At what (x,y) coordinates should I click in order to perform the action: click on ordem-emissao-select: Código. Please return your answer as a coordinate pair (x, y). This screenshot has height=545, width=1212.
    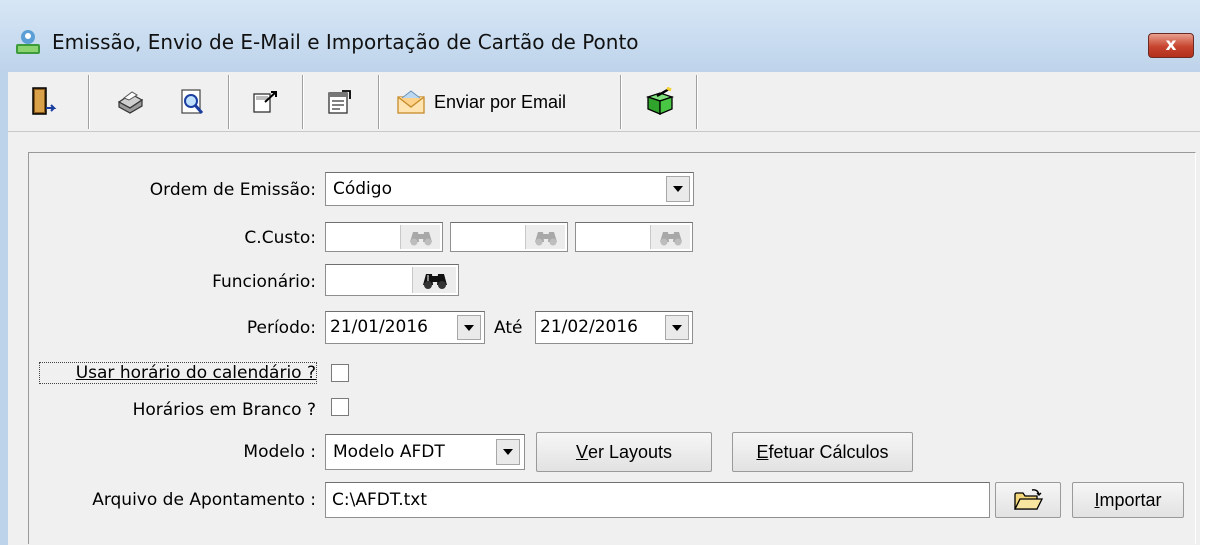
    Looking at the image, I should click on (509, 189).